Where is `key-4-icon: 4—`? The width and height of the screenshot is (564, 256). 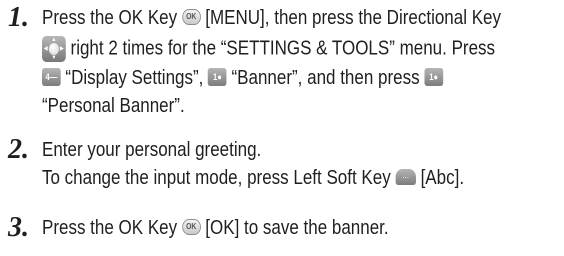
key-4-icon: 4— is located at coordinates (51, 76).